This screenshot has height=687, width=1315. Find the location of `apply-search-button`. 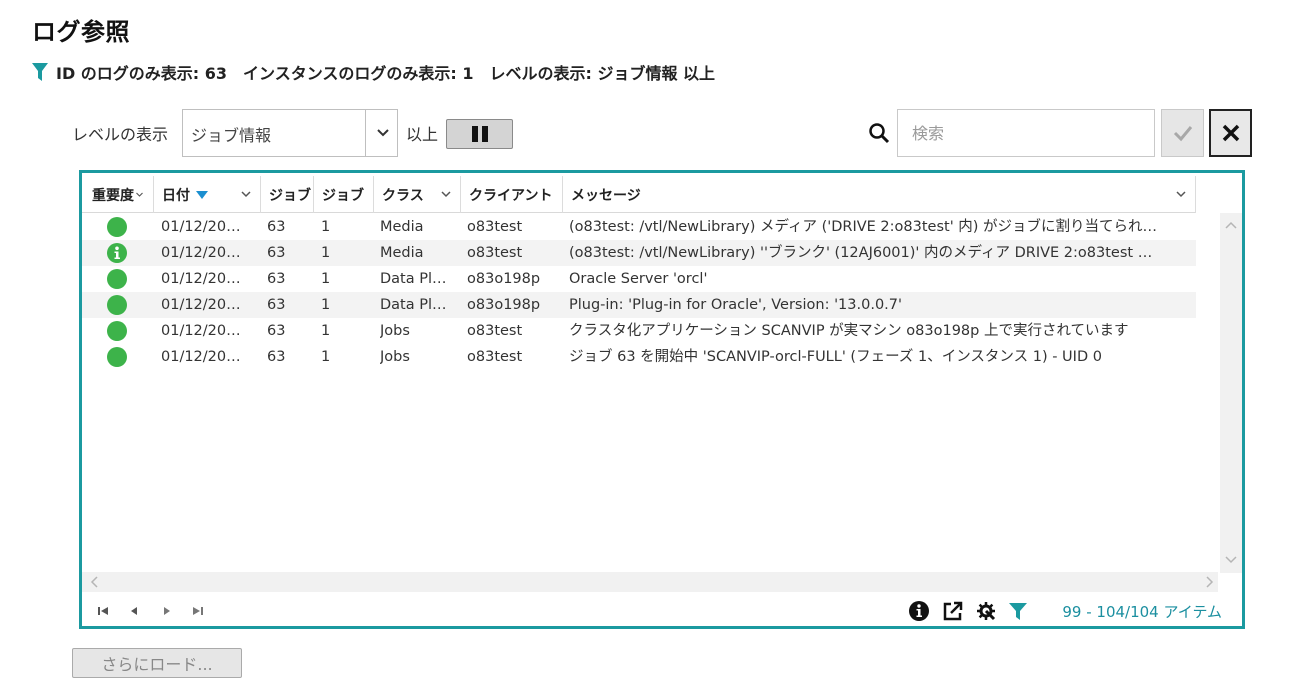

apply-search-button is located at coordinates (1182, 133).